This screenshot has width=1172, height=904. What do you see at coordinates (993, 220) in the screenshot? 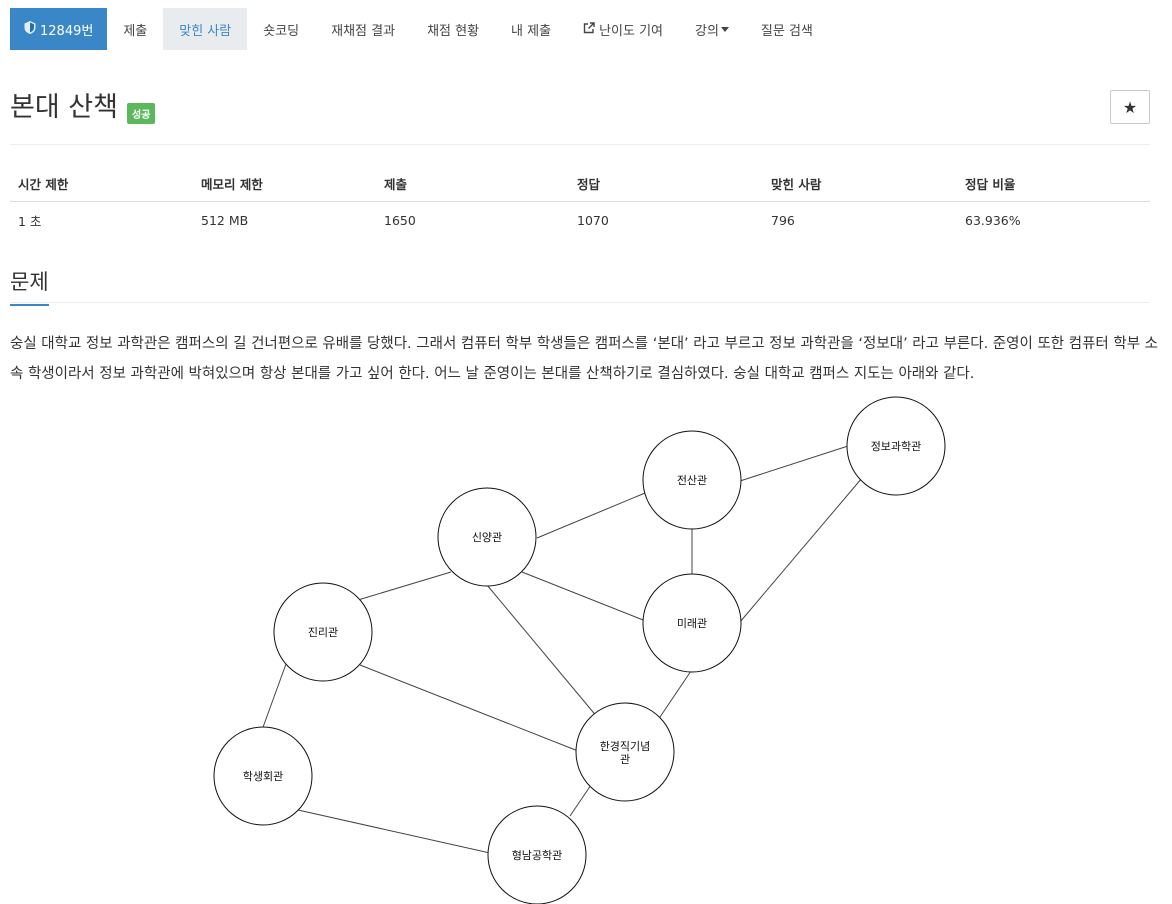
I see `value-accept-ratio: 63.936%` at bounding box center [993, 220].